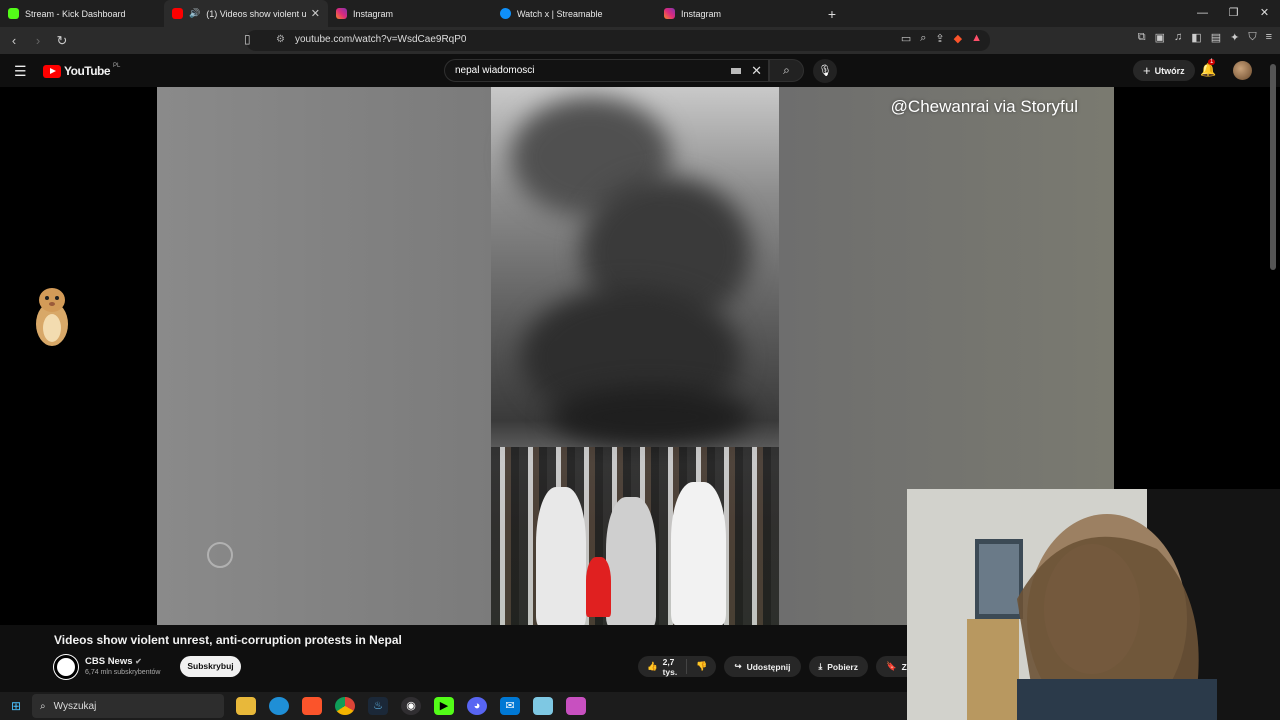 This screenshot has height=720, width=1280. What do you see at coordinates (380, 39) in the screenshot?
I see `url-text: youtube.com/watch?v=WsdCae9RqP0` at bounding box center [380, 39].